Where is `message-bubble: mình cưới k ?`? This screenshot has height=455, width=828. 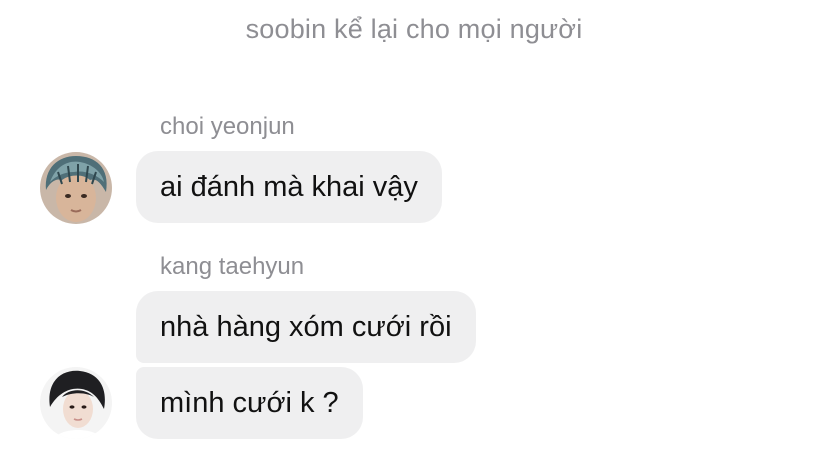
message-bubble: mình cưới k ? is located at coordinates (249, 403).